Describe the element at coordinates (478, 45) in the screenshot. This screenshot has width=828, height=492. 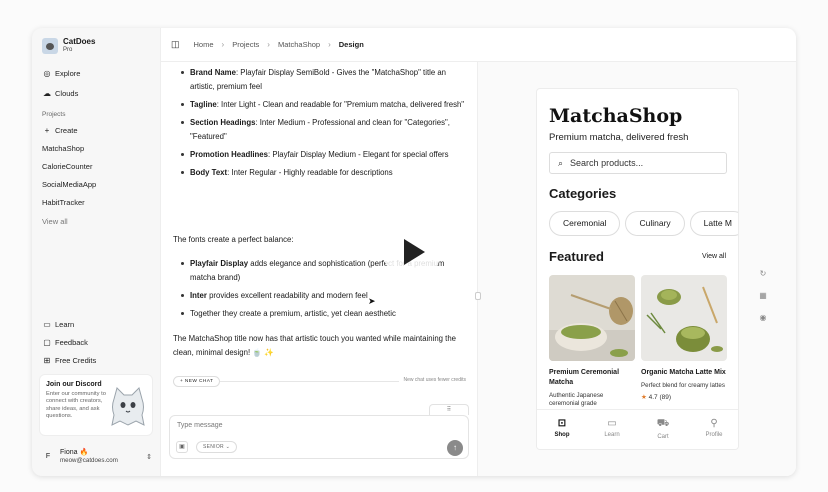
I see `breadcrumb: ◫ Home › Projects › MatchaShop › Design` at that location.